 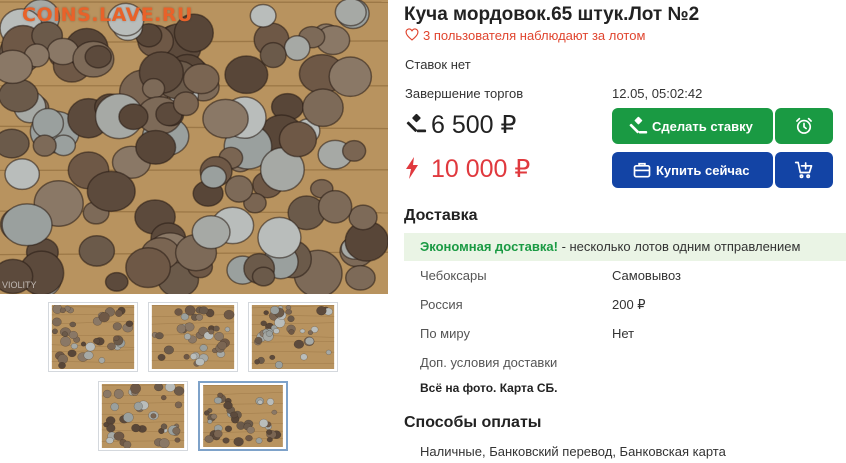 I want to click on place-bid-button: Сделать ставку, so click(x=692, y=126).